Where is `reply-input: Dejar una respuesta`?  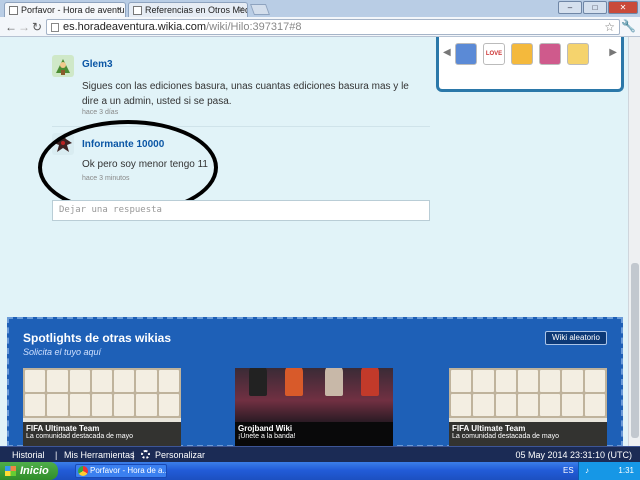
reply-input: Dejar una respuesta is located at coordinates (241, 210).